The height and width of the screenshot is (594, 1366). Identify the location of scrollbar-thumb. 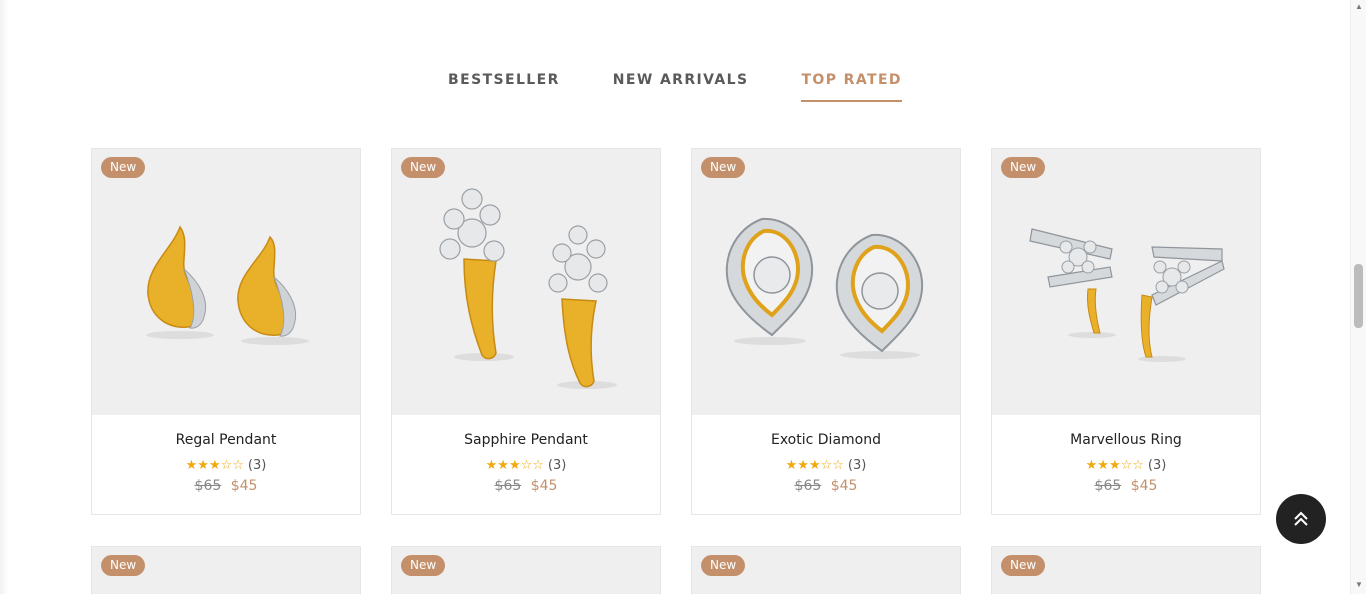
(1358, 296).